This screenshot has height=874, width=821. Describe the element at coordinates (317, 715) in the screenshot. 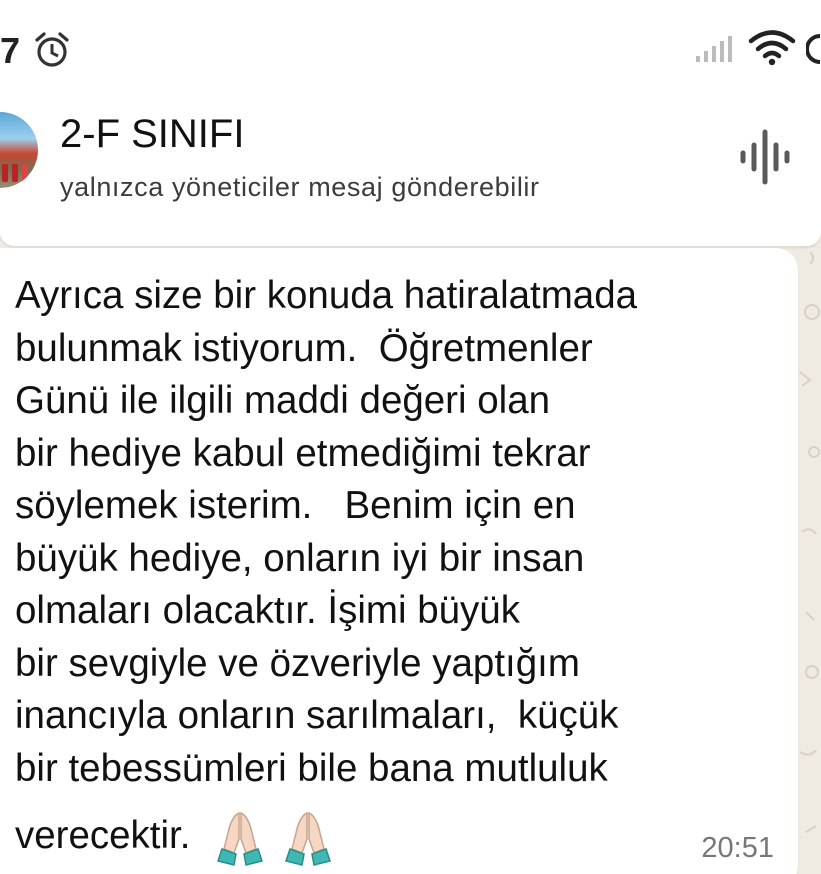

I see `message-line: inancıyla onların sarılmaları, küçük` at that location.